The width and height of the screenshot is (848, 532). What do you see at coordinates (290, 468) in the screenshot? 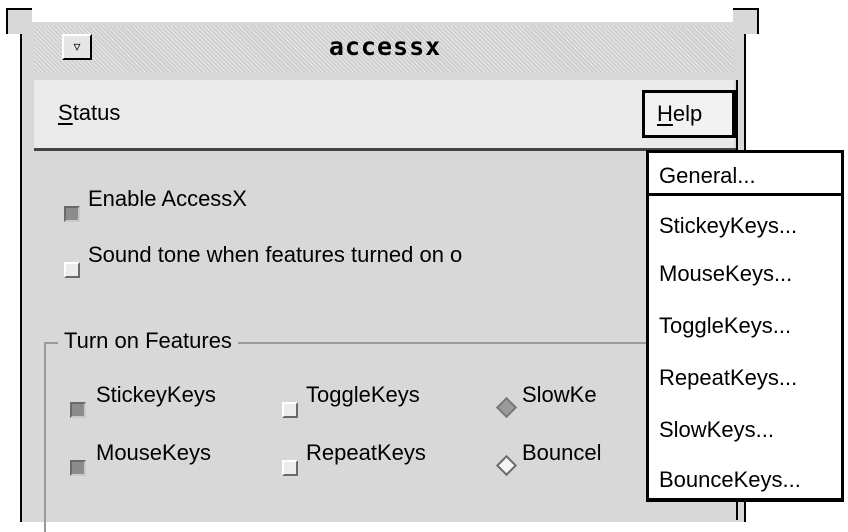
I see `repeatkeys-checkbox` at bounding box center [290, 468].